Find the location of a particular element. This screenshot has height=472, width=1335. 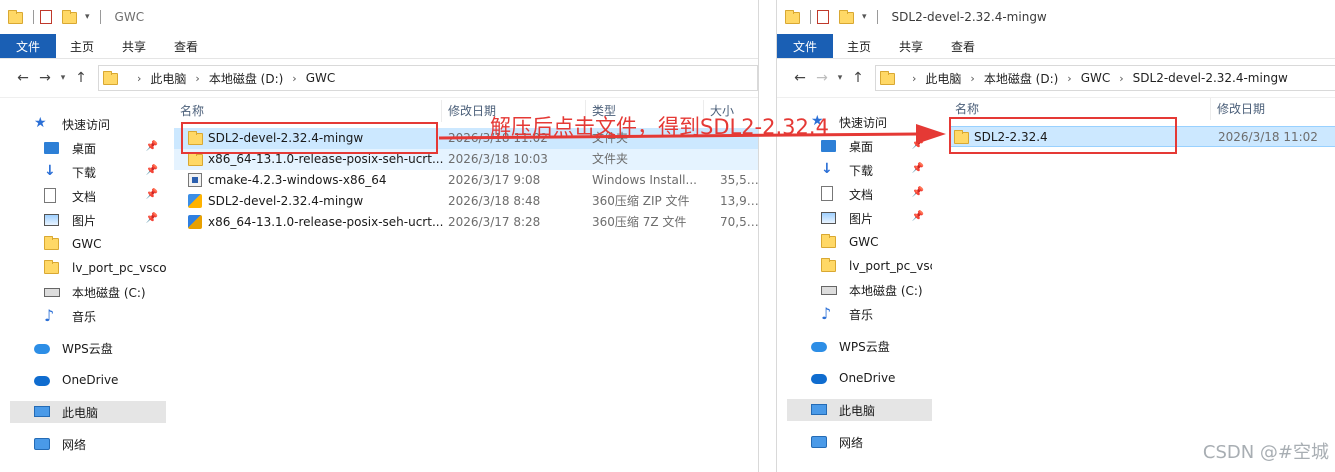

title-bar: ▾ GWC is located at coordinates (379, 17).